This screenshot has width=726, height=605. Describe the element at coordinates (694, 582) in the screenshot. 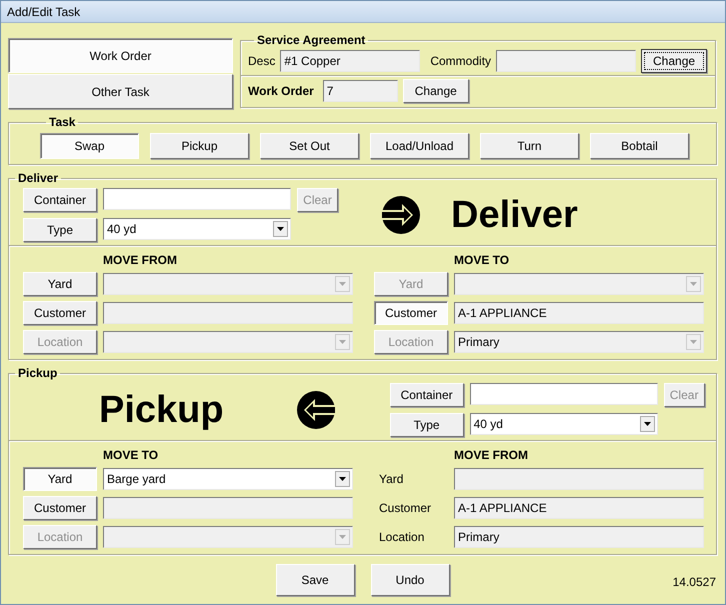

I see `version-label: 14.0527` at that location.